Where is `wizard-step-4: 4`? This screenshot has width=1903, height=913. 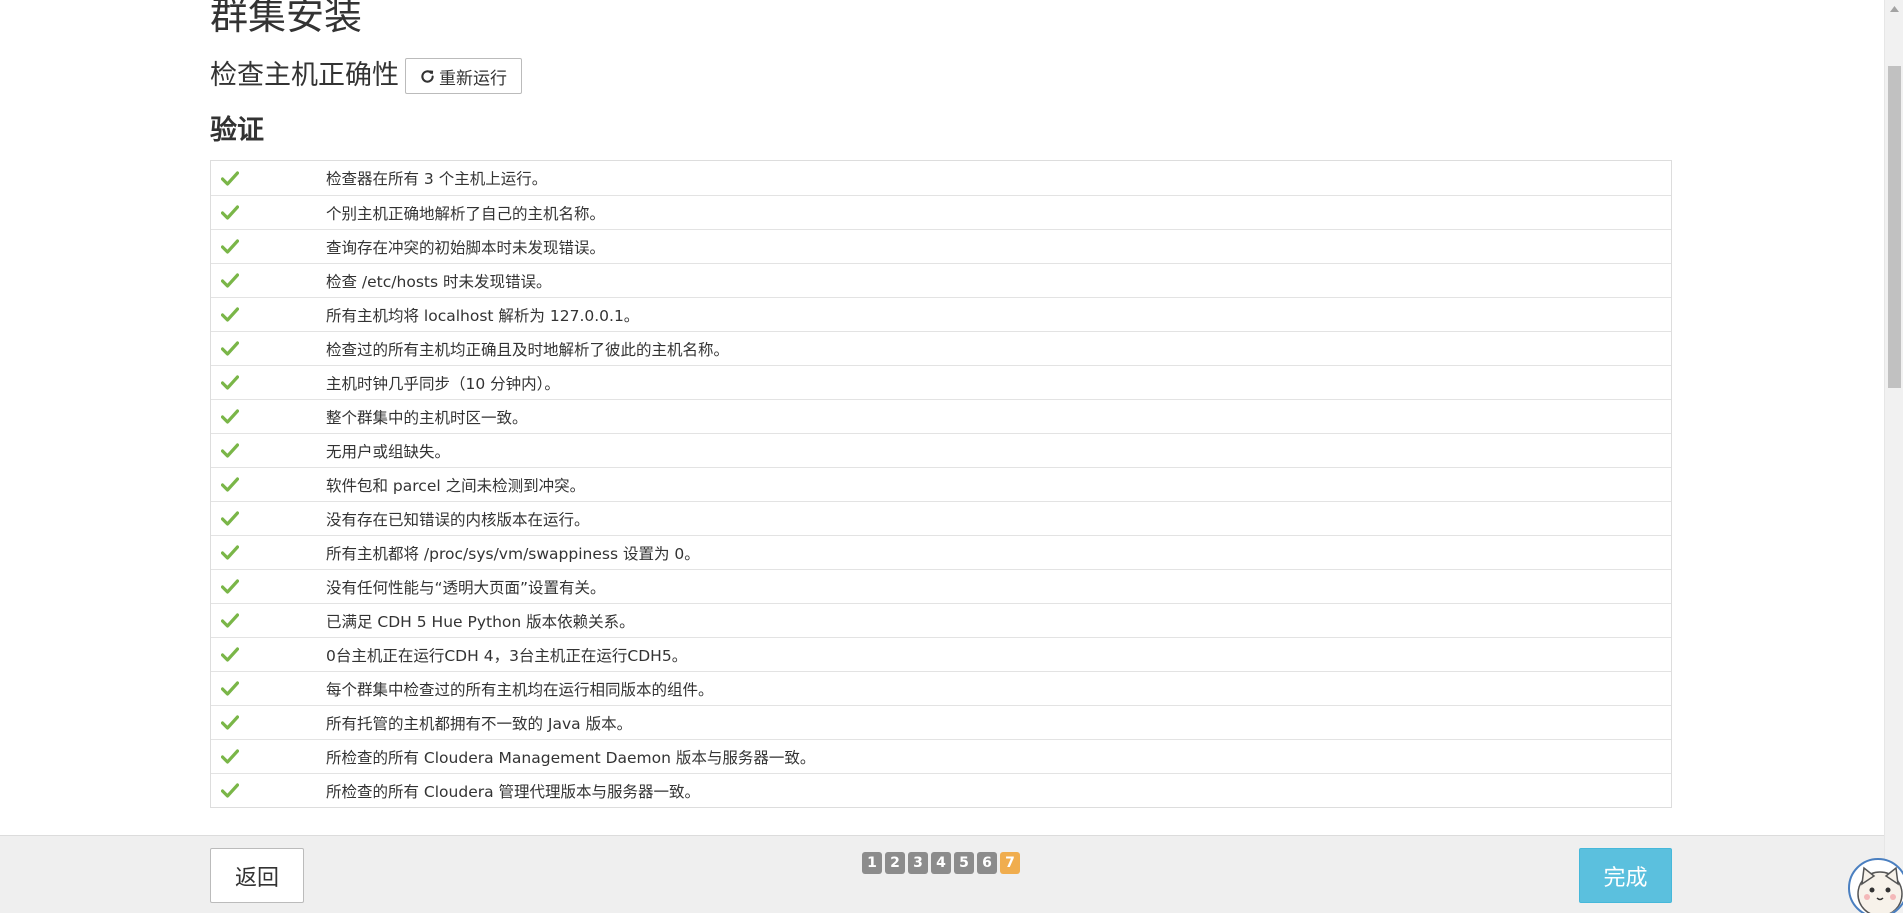 wizard-step-4: 4 is located at coordinates (941, 863).